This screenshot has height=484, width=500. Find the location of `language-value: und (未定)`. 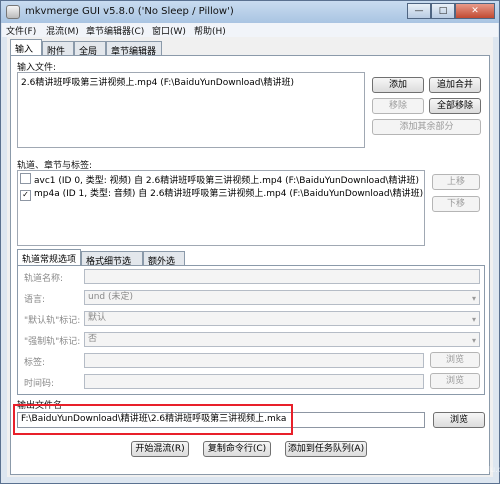

language-value: und (未定) is located at coordinates (111, 297).